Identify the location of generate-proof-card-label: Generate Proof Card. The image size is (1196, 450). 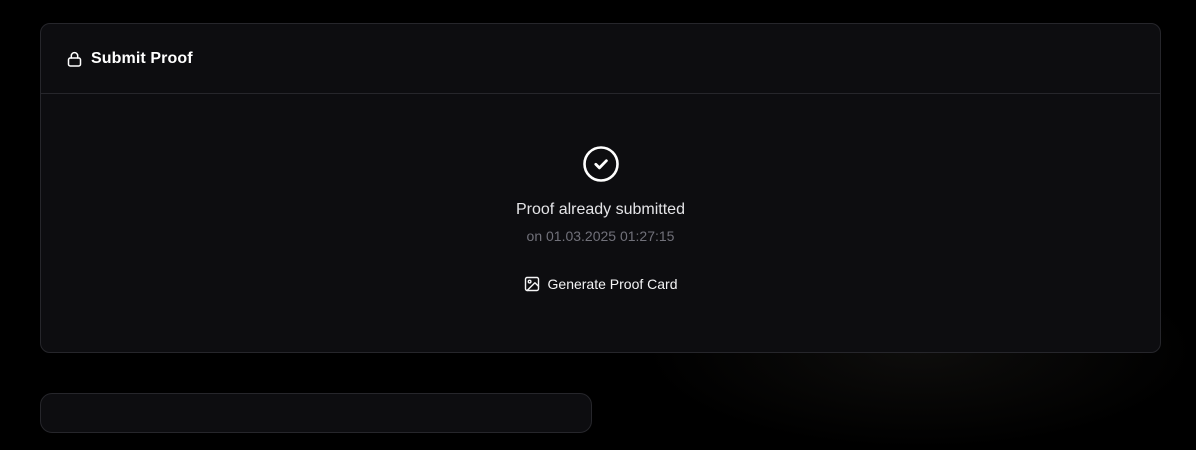
(612, 284).